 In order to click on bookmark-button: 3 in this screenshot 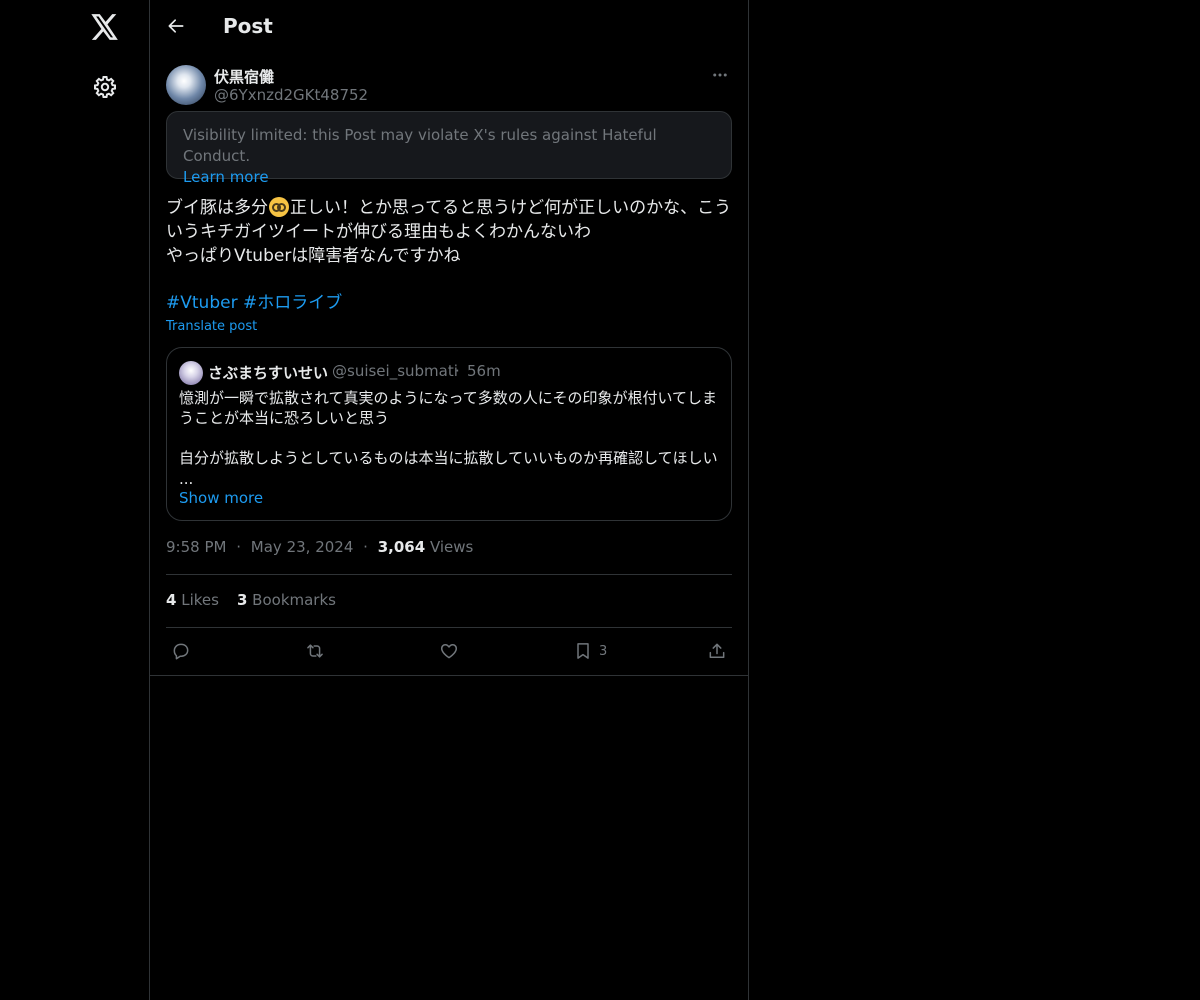, I will do `click(590, 651)`.